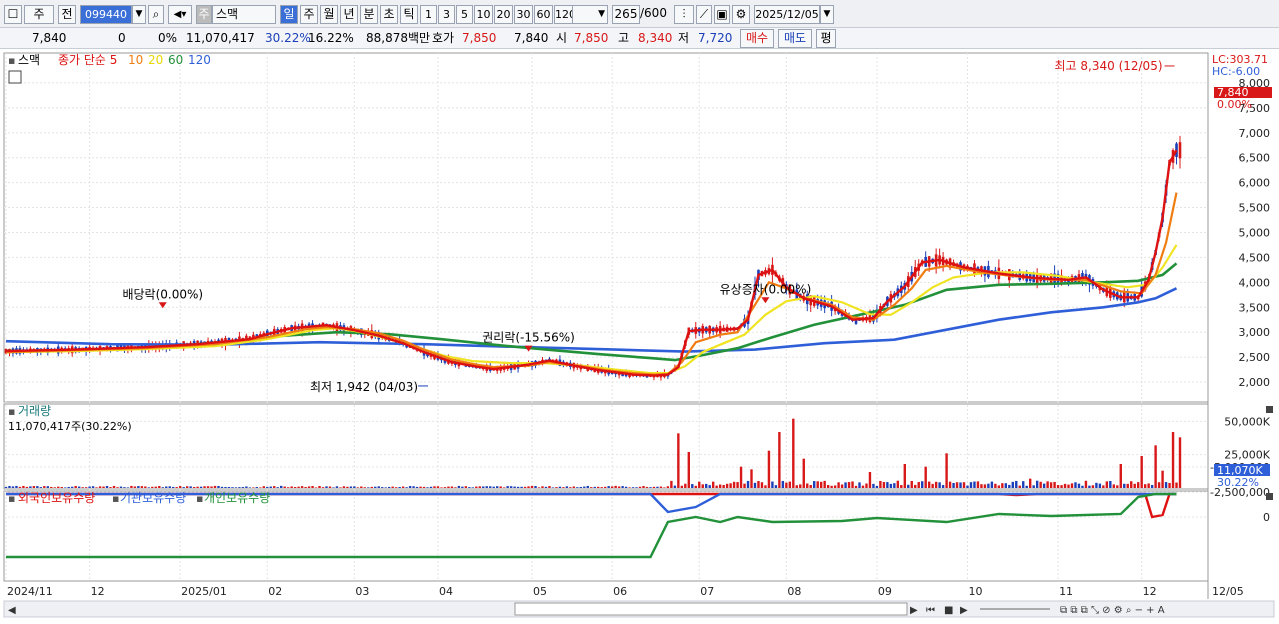 This screenshot has width=1279, height=624. What do you see at coordinates (409, 14) in the screenshot?
I see `period-tab-6: 틱` at bounding box center [409, 14].